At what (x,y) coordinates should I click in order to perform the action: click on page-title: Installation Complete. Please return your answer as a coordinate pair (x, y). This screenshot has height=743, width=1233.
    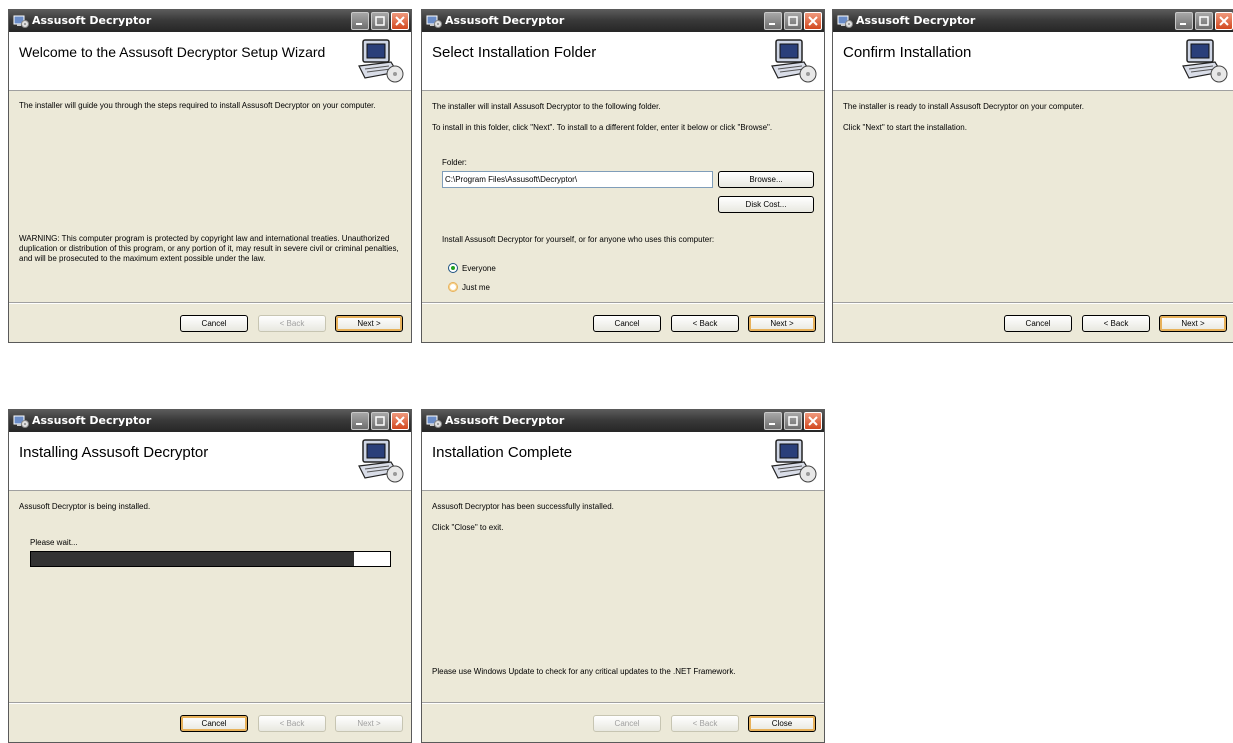
    Looking at the image, I should click on (502, 452).